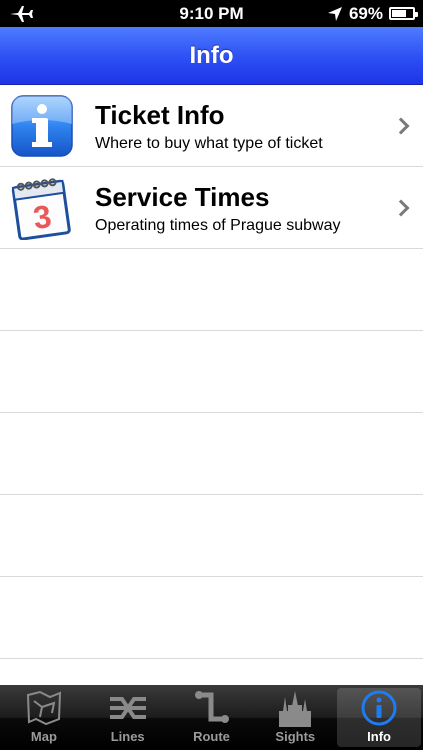 The width and height of the screenshot is (423, 750). I want to click on row-subtitle: Operating times of Prague subway, so click(218, 225).